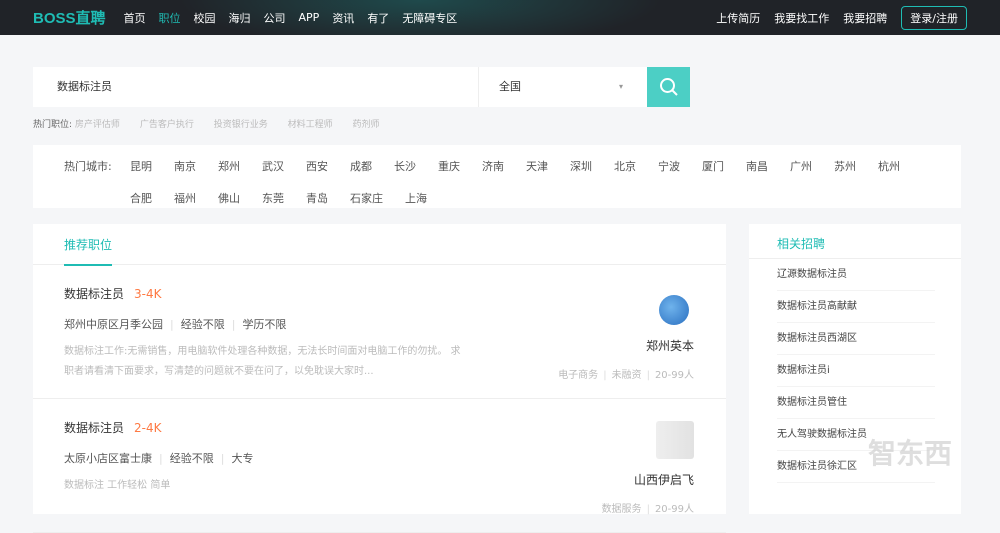  I want to click on city-link: 郑州, so click(229, 166).